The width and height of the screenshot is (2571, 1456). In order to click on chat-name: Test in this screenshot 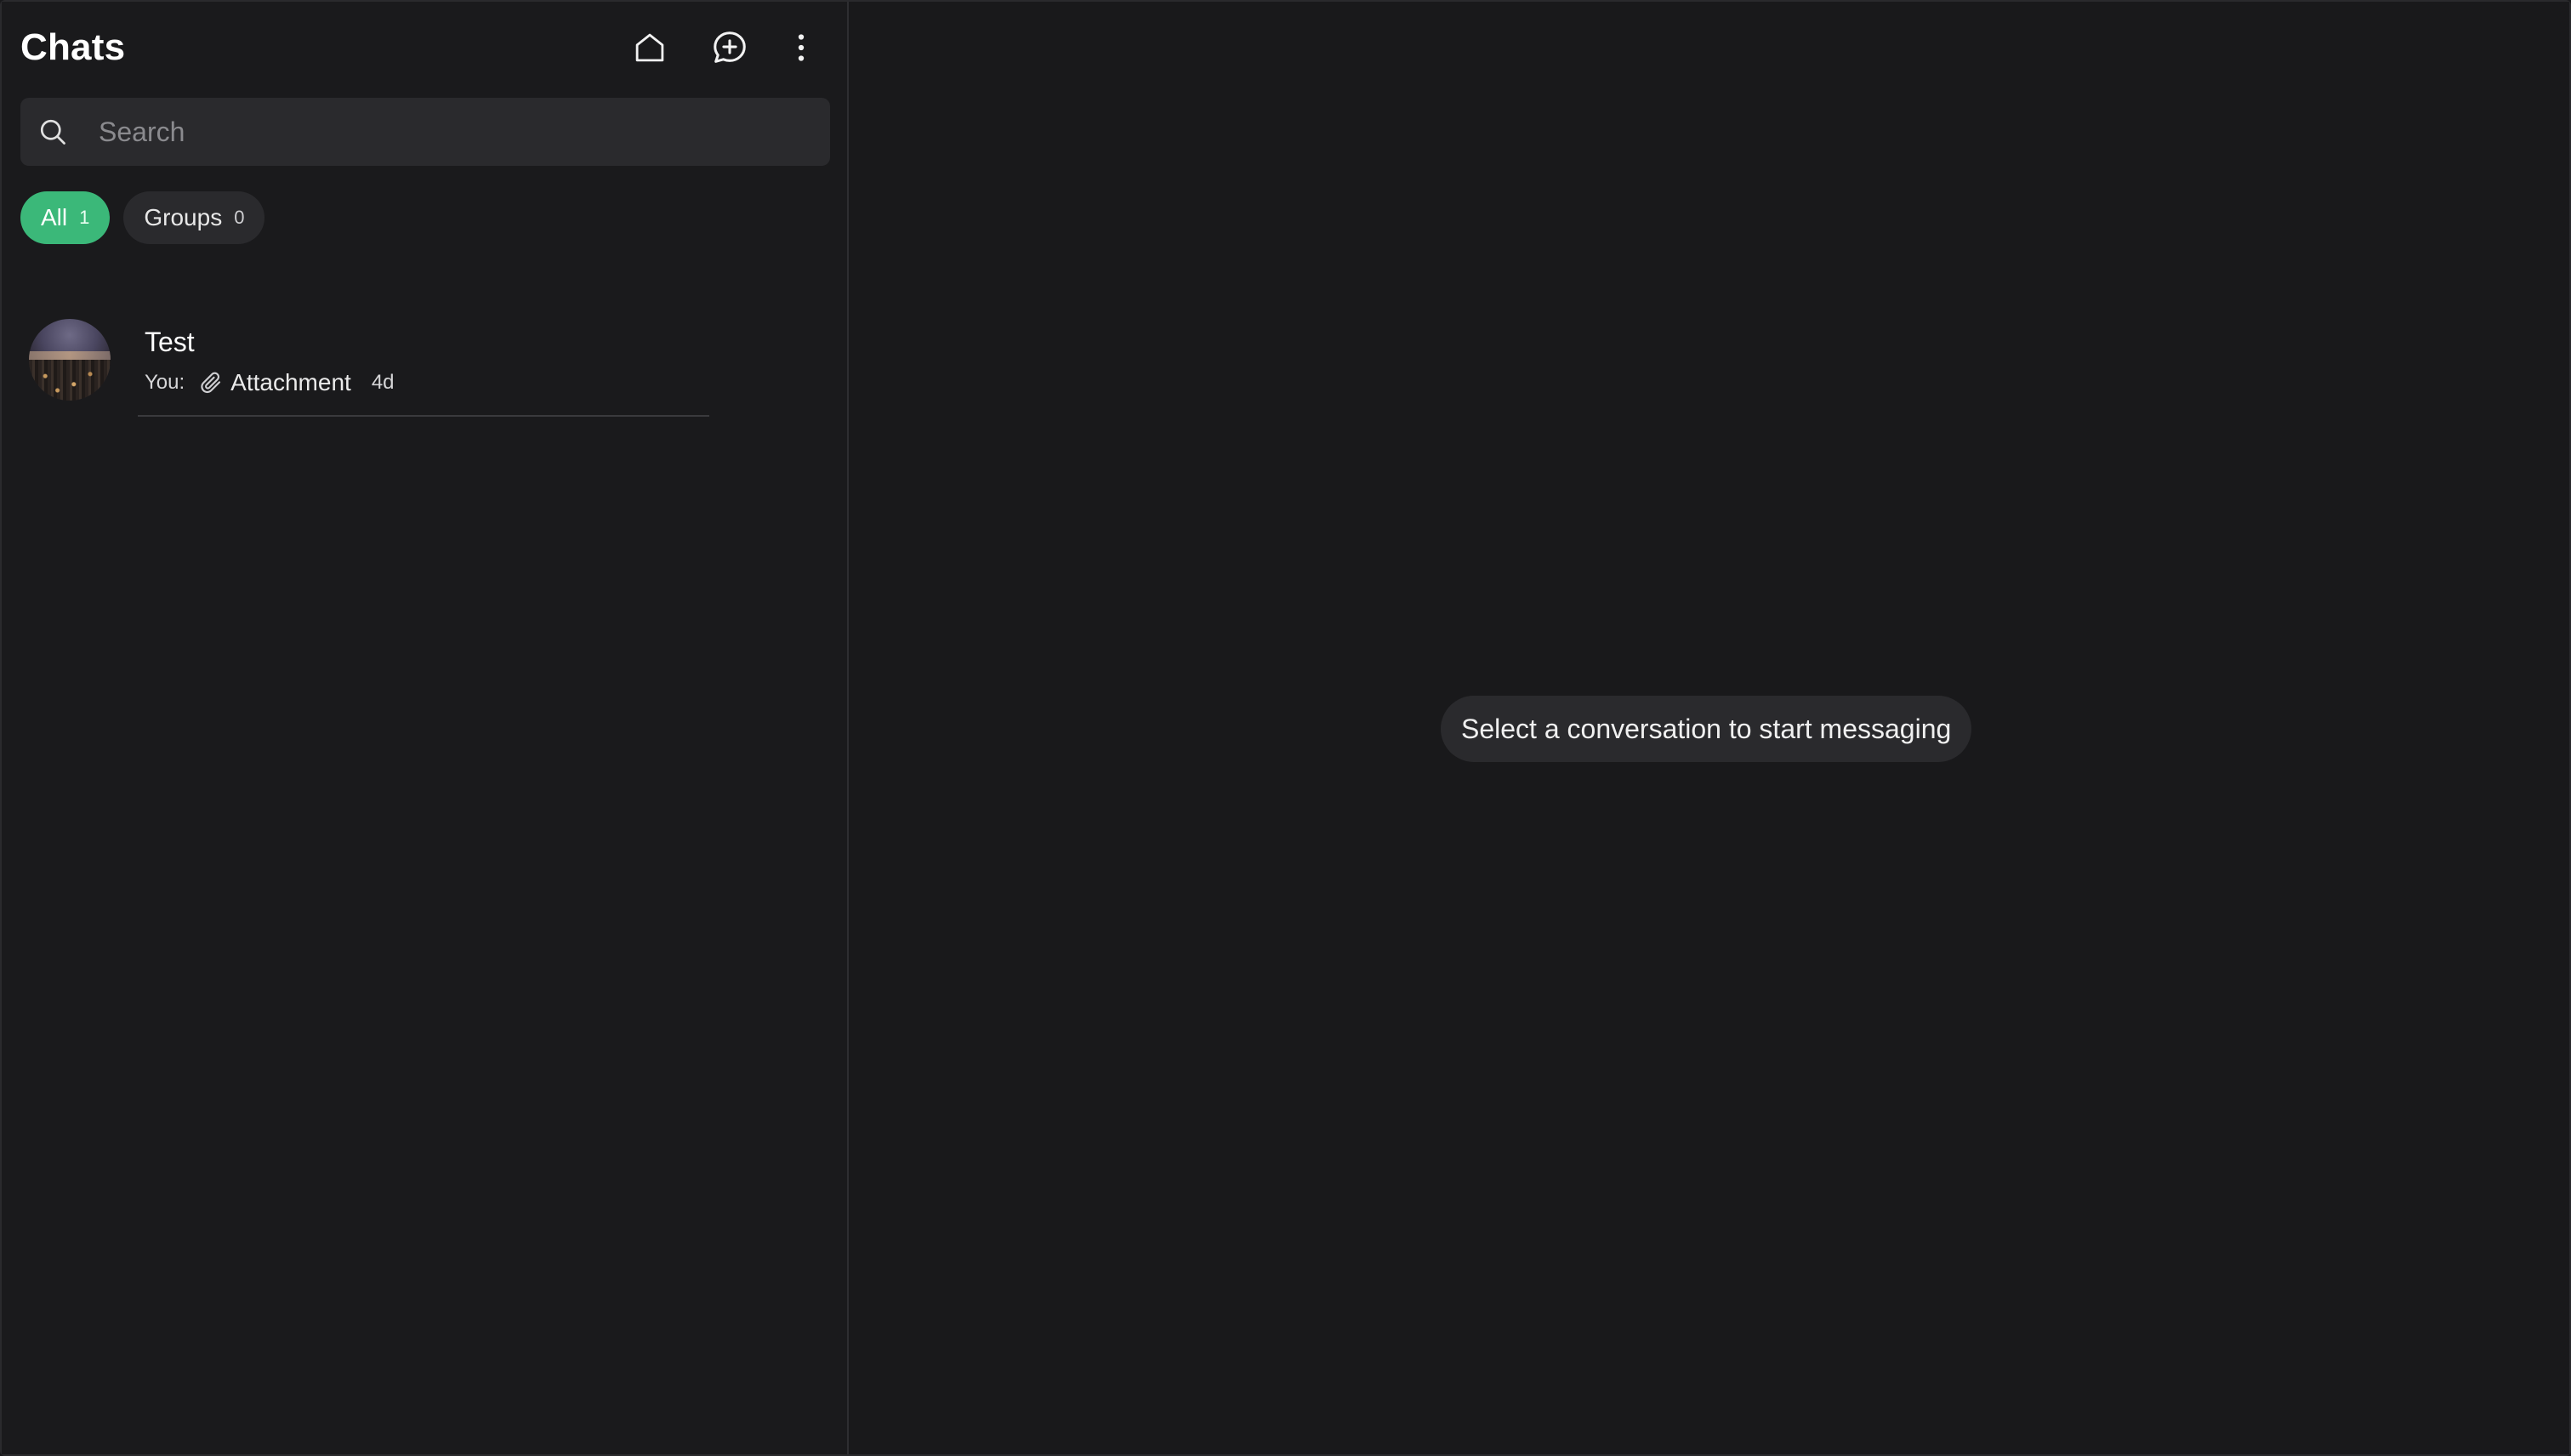, I will do `click(170, 342)`.